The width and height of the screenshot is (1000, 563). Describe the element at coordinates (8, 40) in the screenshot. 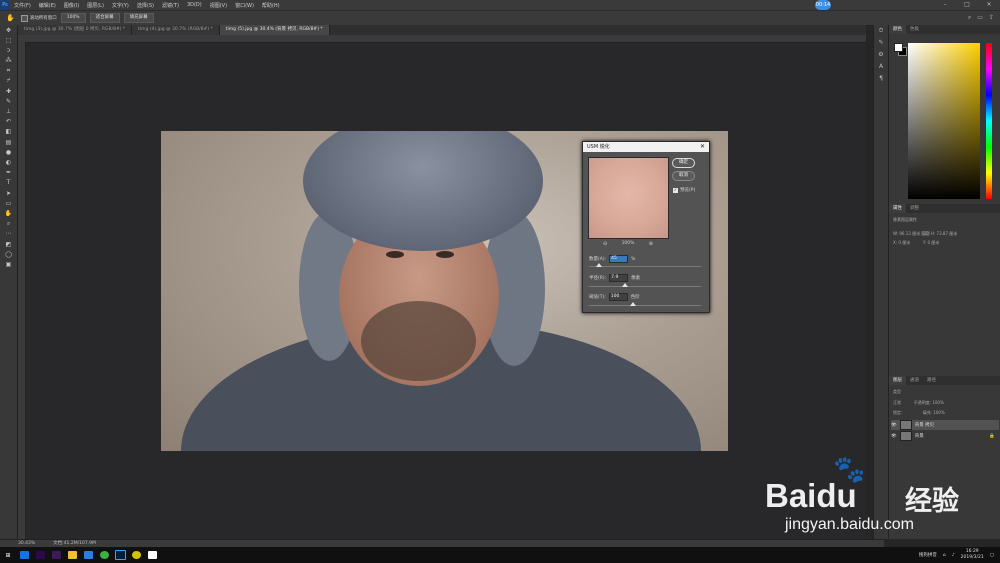

I see `marquee-tool-icon: ⬚` at that location.